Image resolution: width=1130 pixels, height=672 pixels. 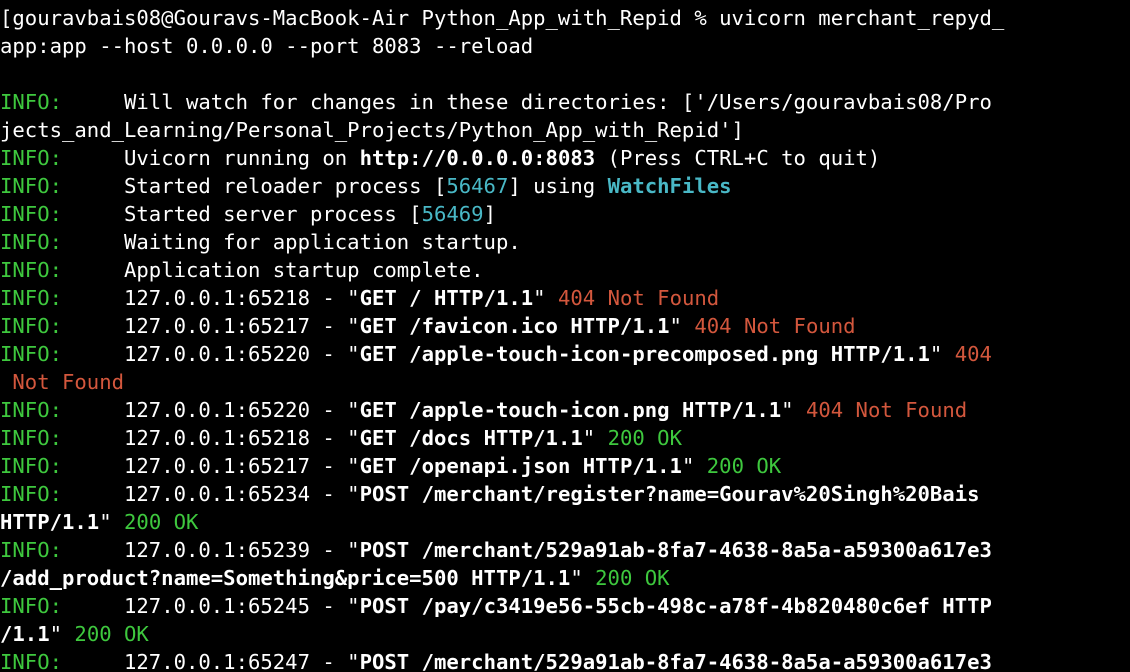 What do you see at coordinates (62, 382) in the screenshot?
I see `status-error-text: Not Found` at bounding box center [62, 382].